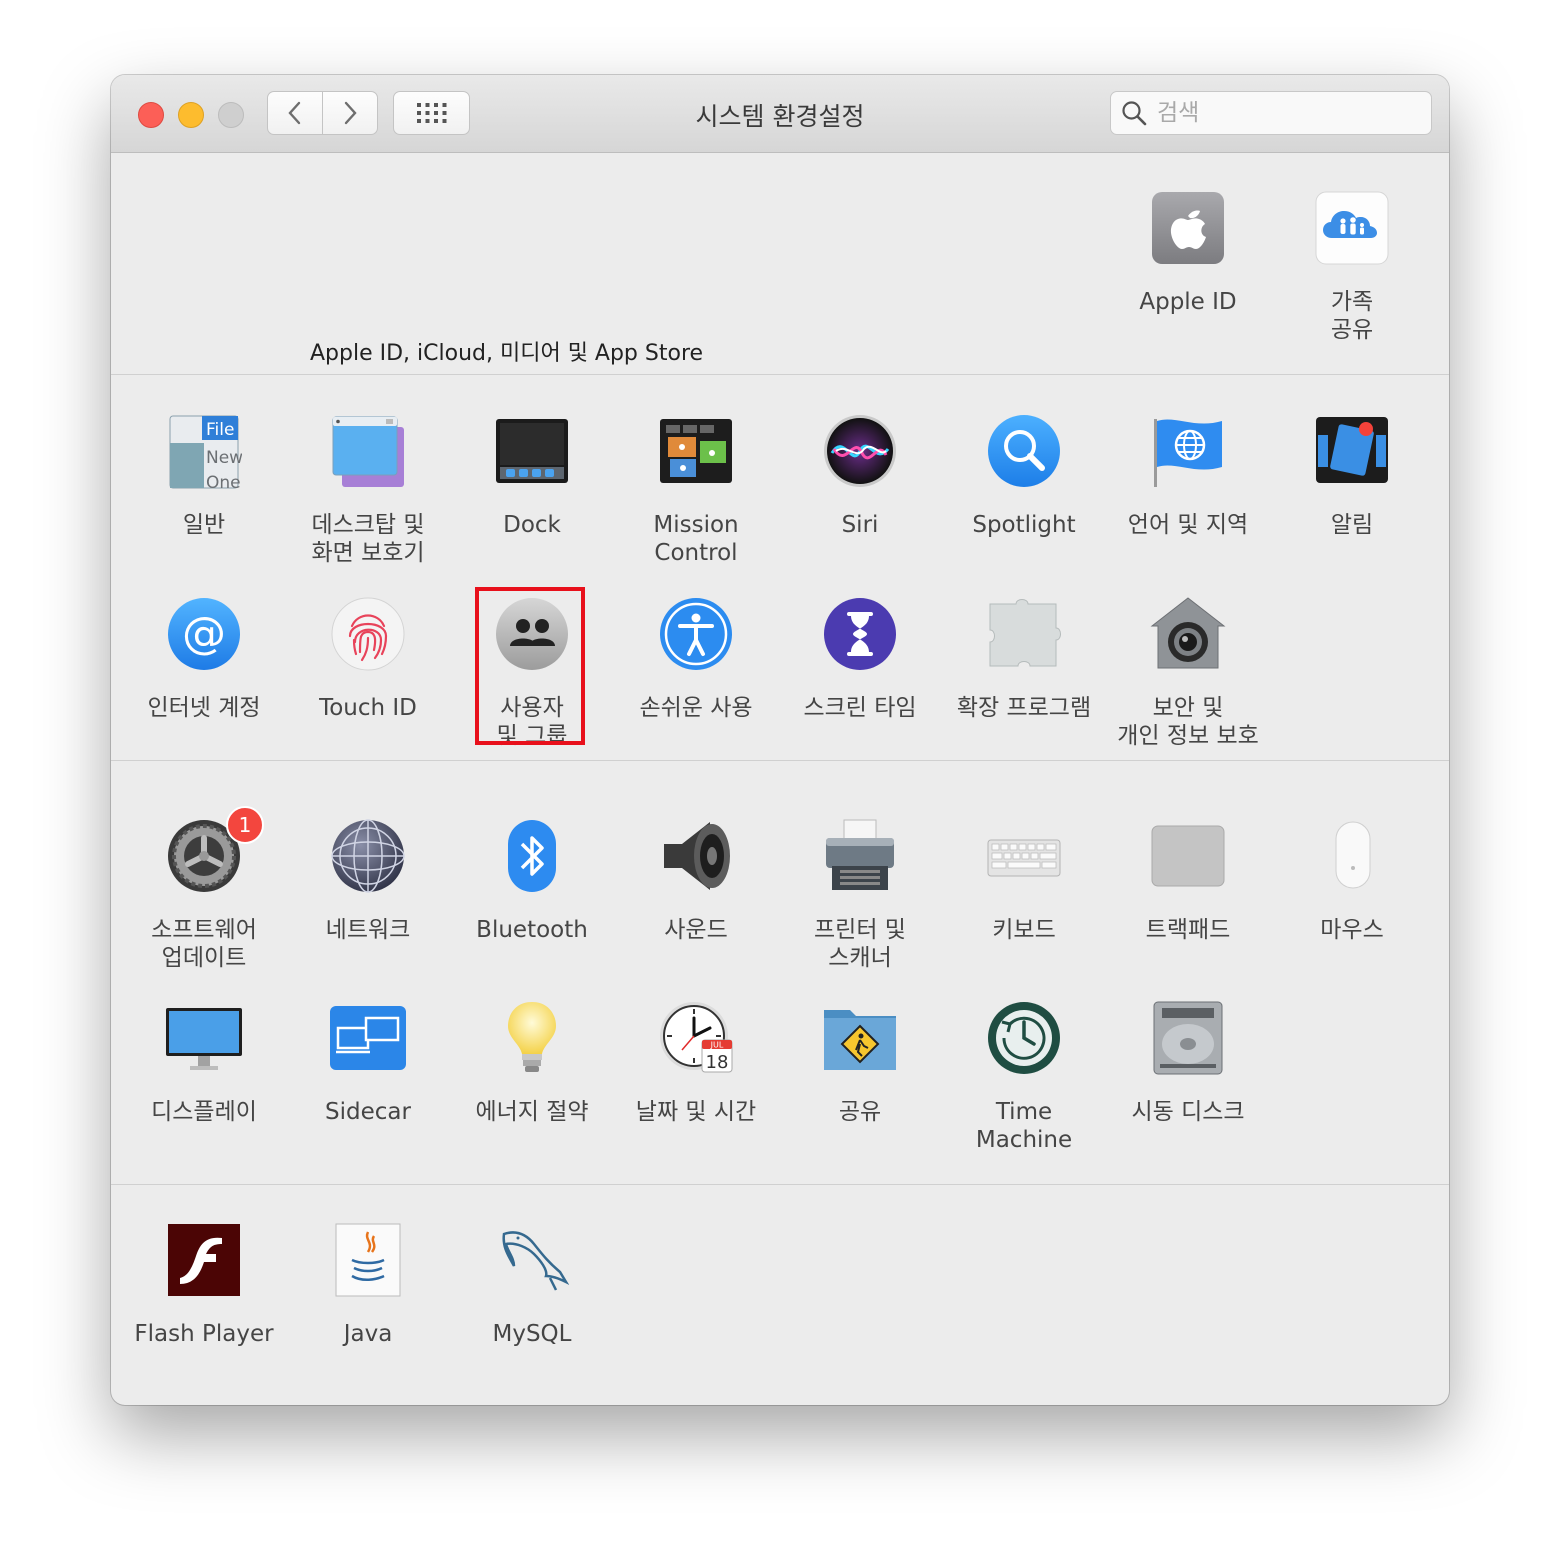 The image size is (1560, 1554). What do you see at coordinates (368, 1260) in the screenshot?
I see `java-icon` at bounding box center [368, 1260].